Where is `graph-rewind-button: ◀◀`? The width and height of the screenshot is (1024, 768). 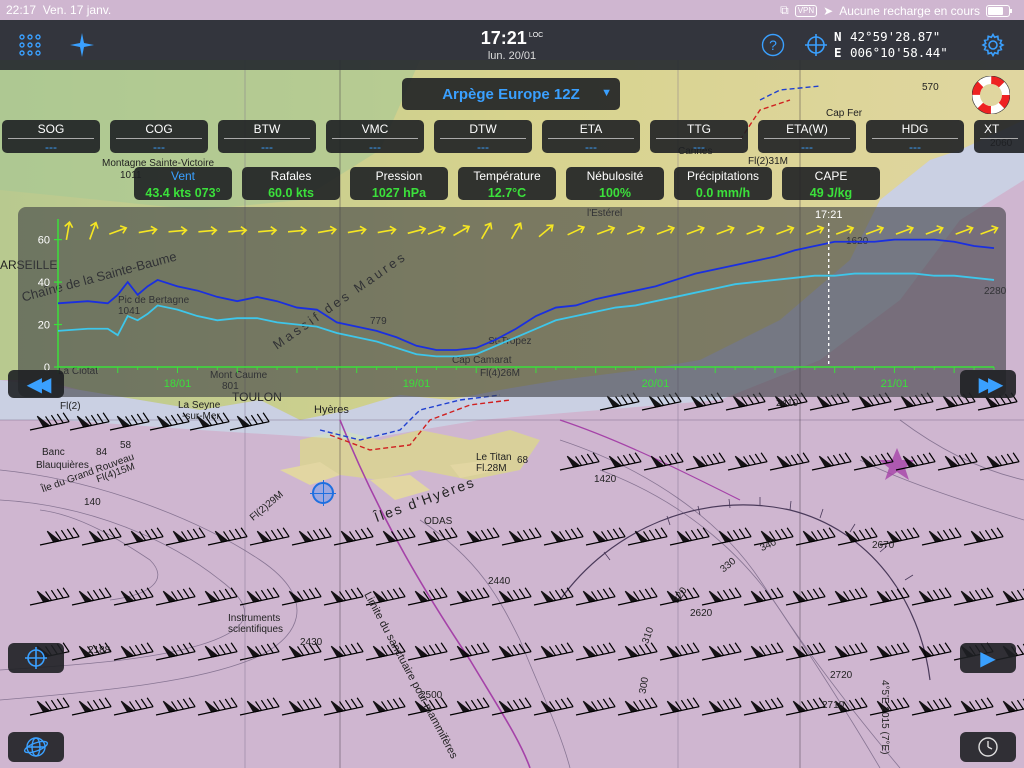
graph-rewind-button: ◀◀ is located at coordinates (36, 384).